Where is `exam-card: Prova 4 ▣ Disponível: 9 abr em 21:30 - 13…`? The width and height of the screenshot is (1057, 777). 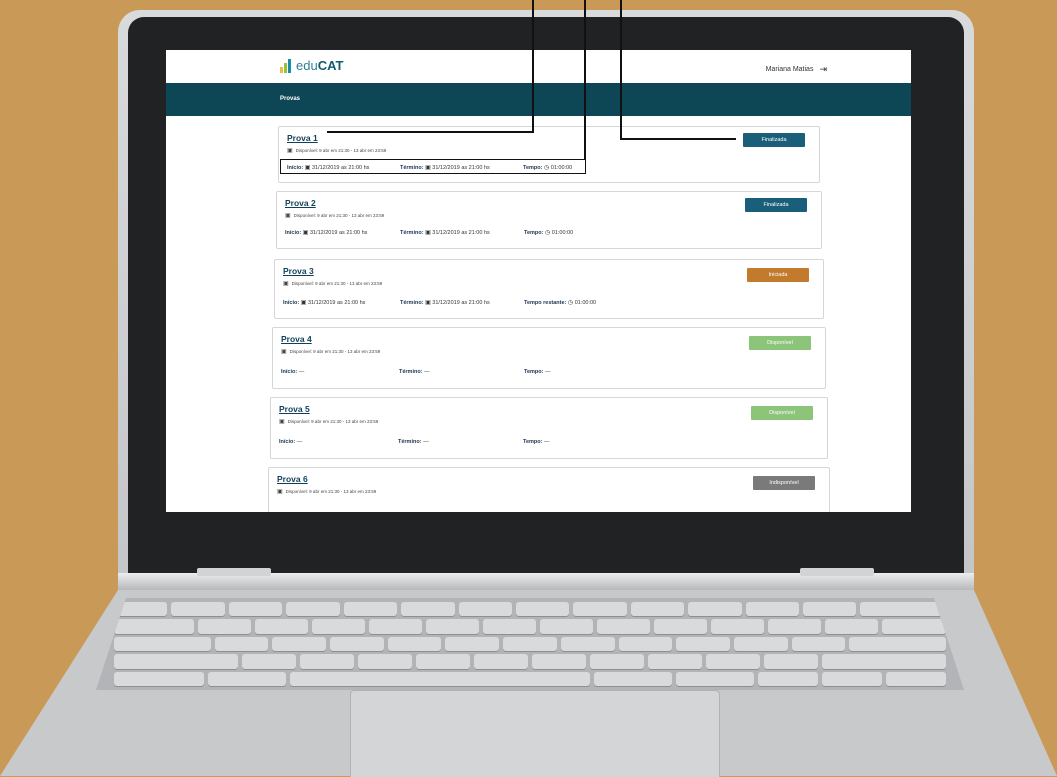 exam-card: Prova 4 ▣ Disponível: 9 abr em 21:30 - 13… is located at coordinates (549, 358).